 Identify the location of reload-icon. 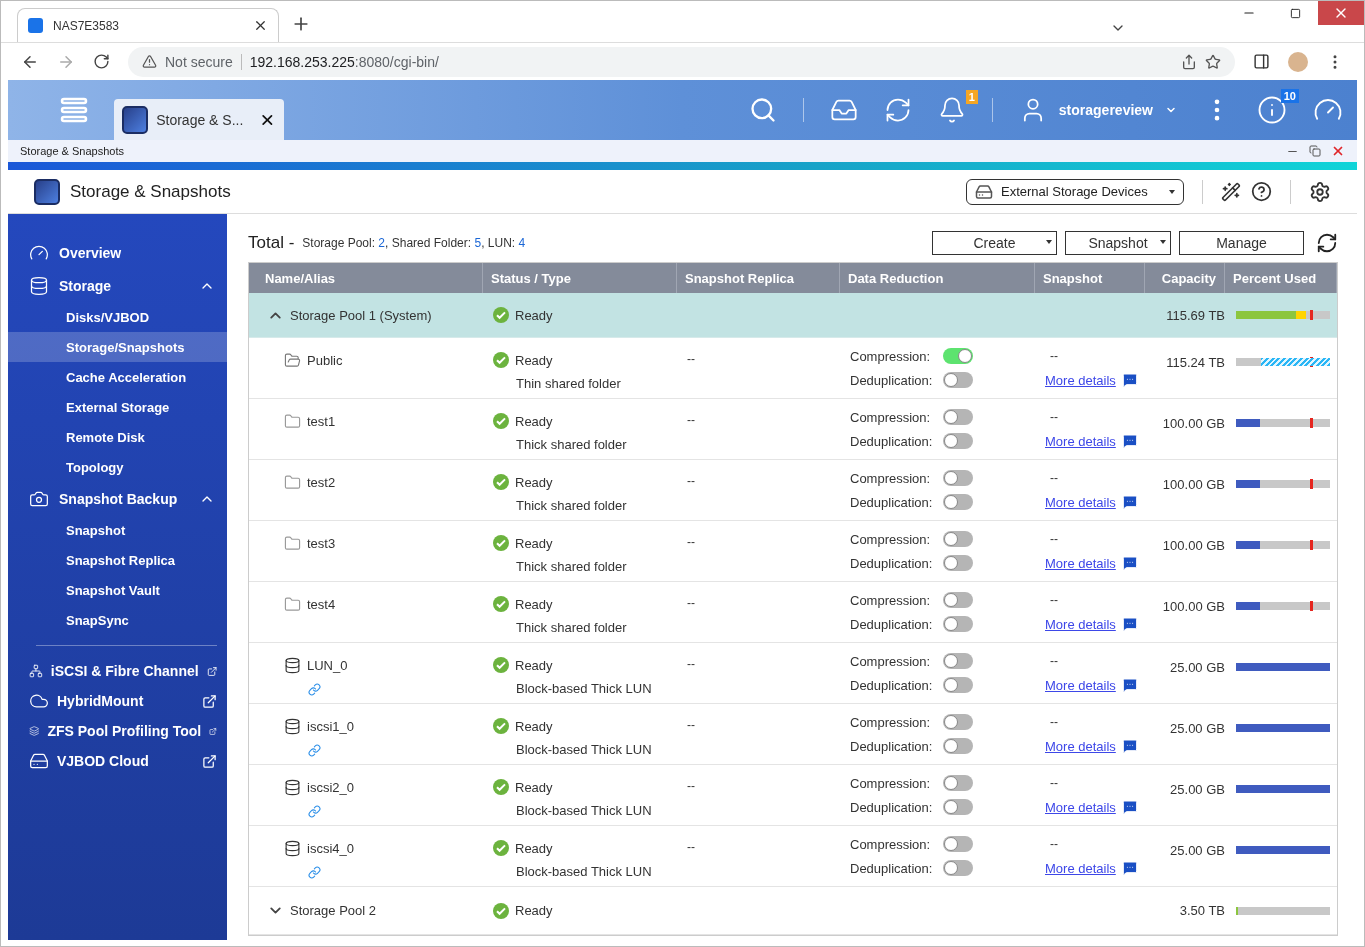
(101, 61).